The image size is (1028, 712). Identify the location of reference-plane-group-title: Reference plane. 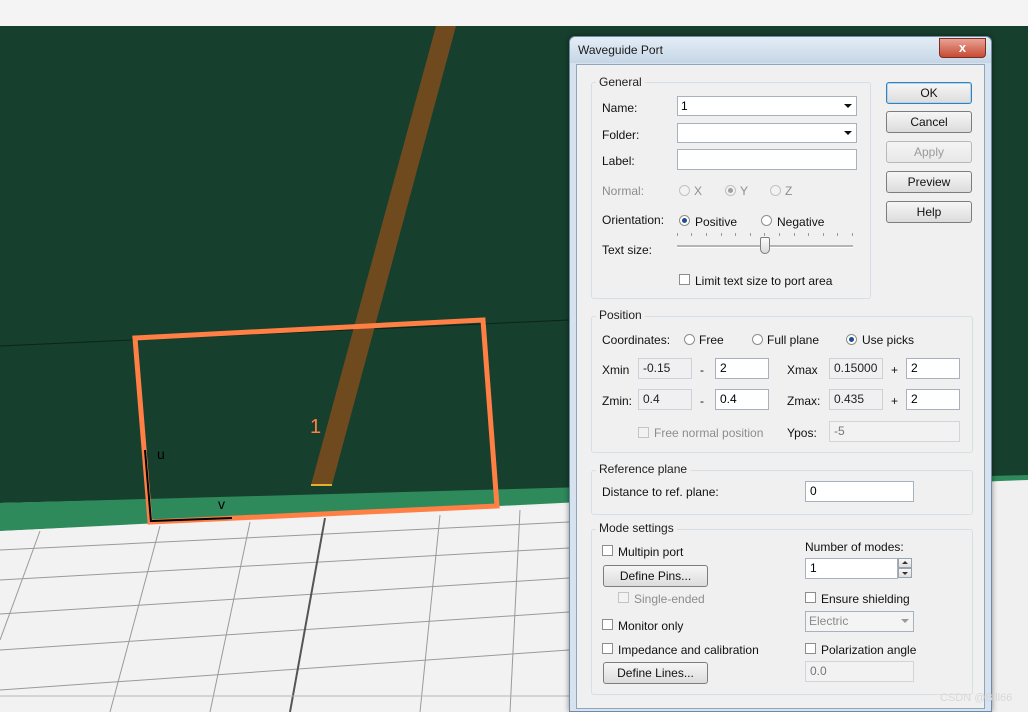
(643, 469).